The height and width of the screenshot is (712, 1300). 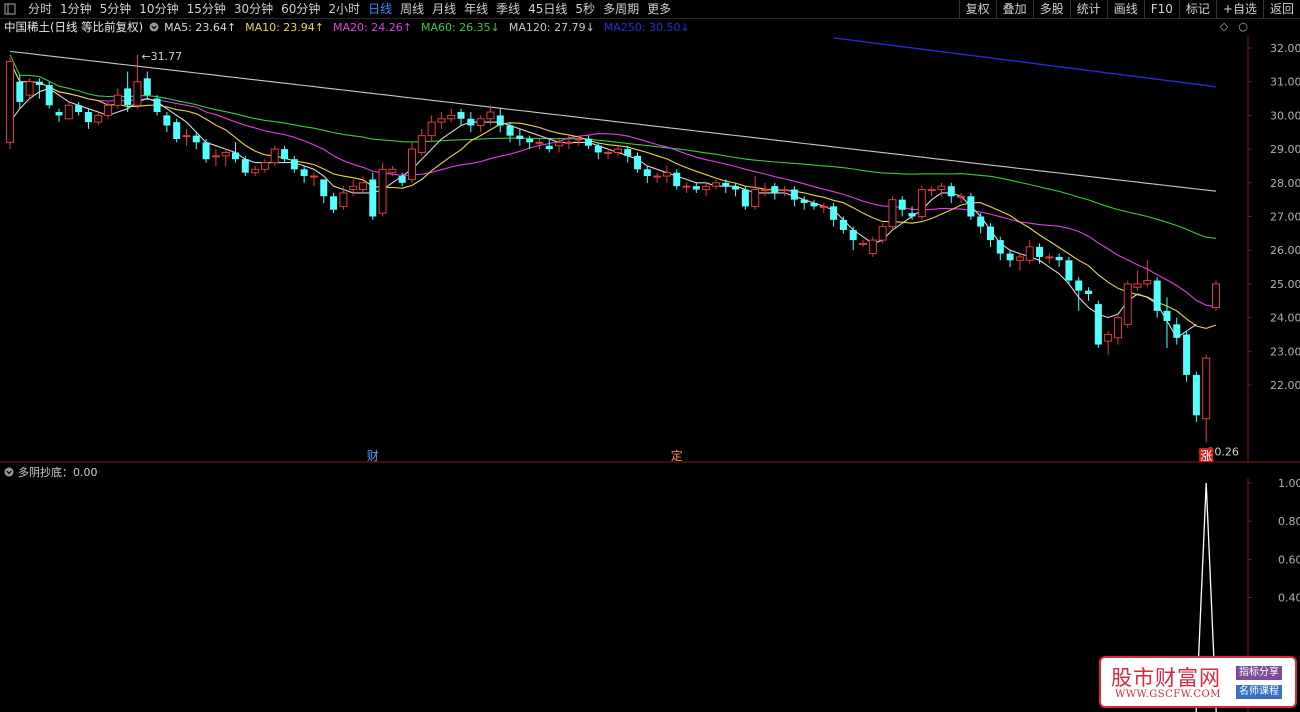 What do you see at coordinates (1025, 62) in the screenshot?
I see `ma250-line` at bounding box center [1025, 62].